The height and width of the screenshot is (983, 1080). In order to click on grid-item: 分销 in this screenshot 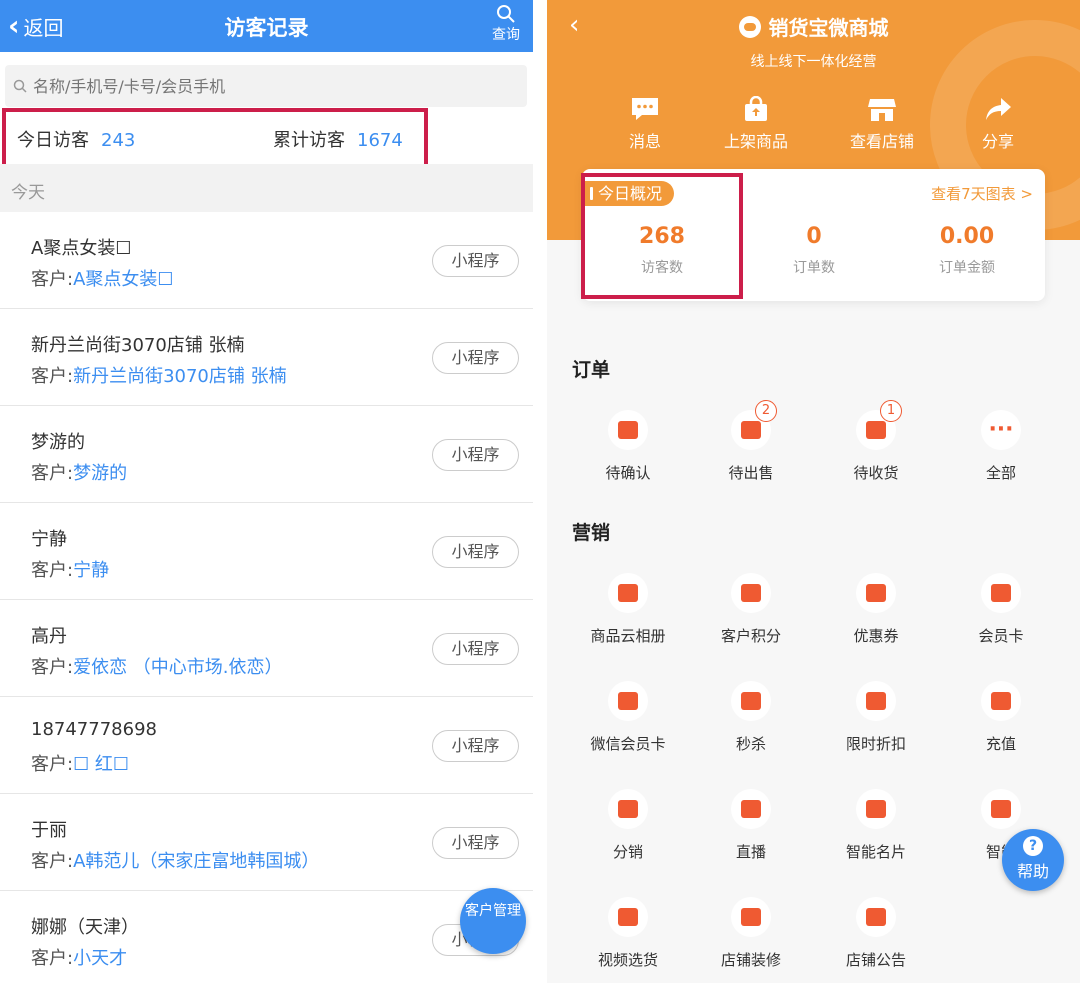, I will do `click(628, 825)`.